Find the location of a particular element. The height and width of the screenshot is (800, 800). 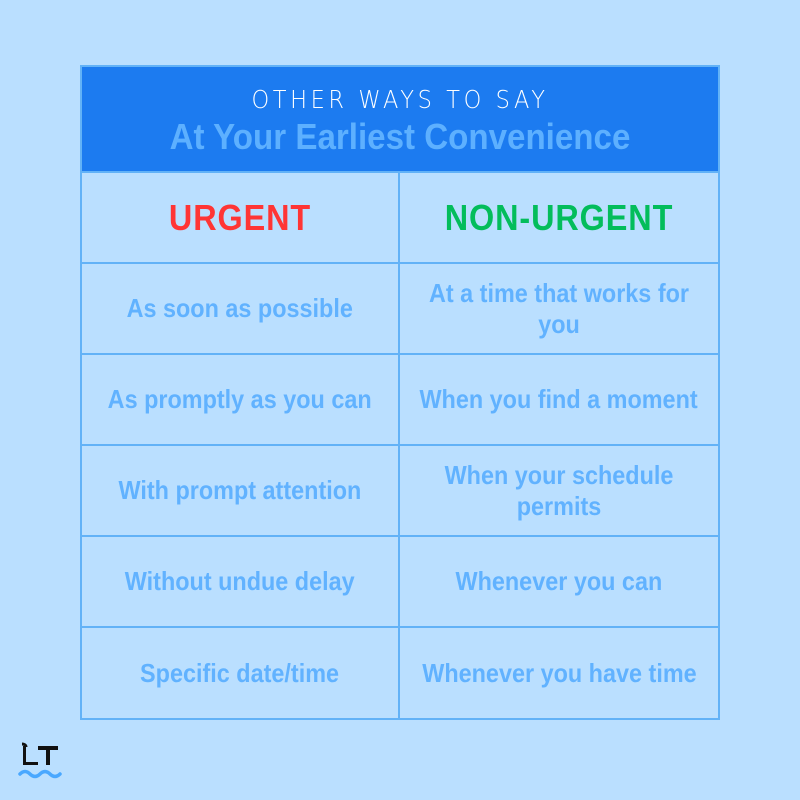

banner-title: At Your Earliest Convenience is located at coordinates (400, 136).